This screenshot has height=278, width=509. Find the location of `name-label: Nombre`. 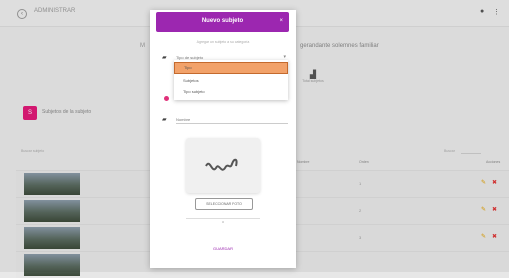

name-label: Nombre is located at coordinates (183, 119).